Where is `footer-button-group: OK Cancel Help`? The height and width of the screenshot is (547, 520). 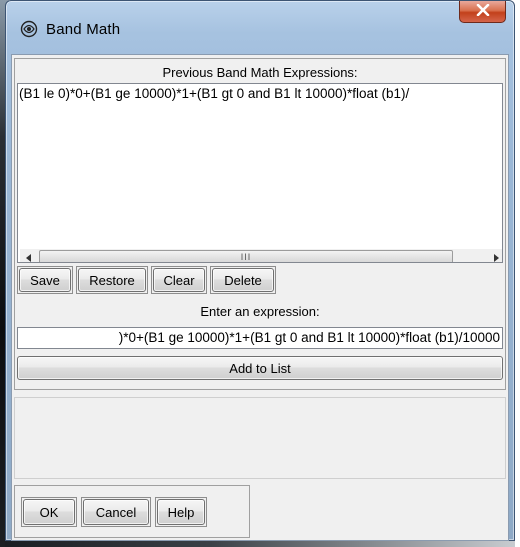
footer-button-group: OK Cancel Help is located at coordinates (132, 511).